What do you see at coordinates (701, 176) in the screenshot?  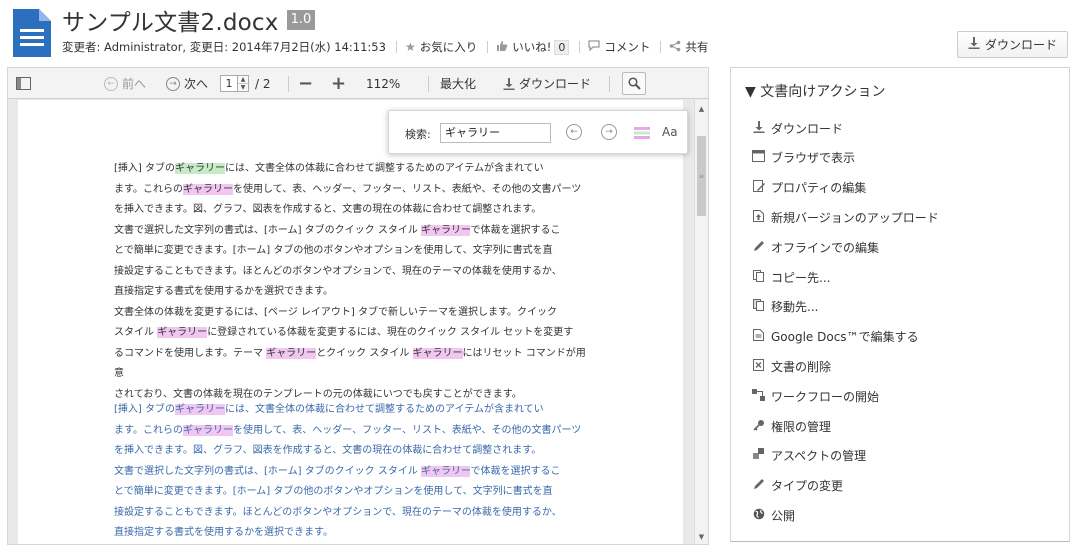 I see `scrollbar-thumb: ≡` at bounding box center [701, 176].